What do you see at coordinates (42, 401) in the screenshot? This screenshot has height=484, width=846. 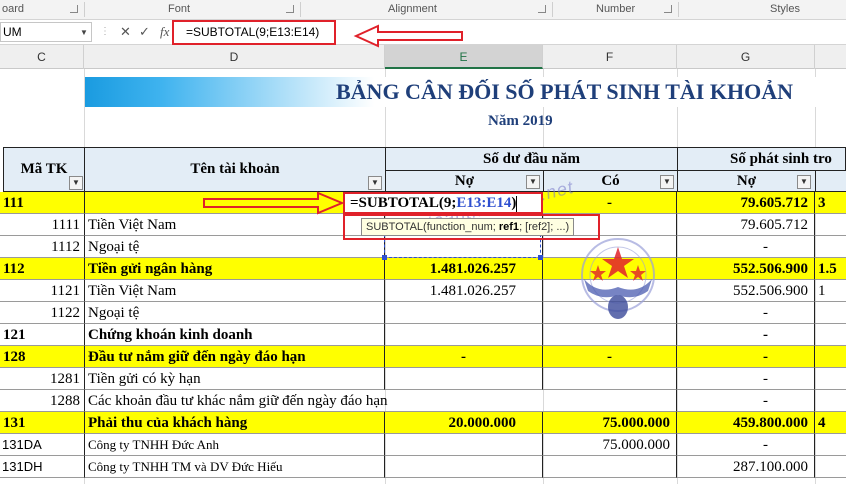 I see `cell-code: 1288` at bounding box center [42, 401].